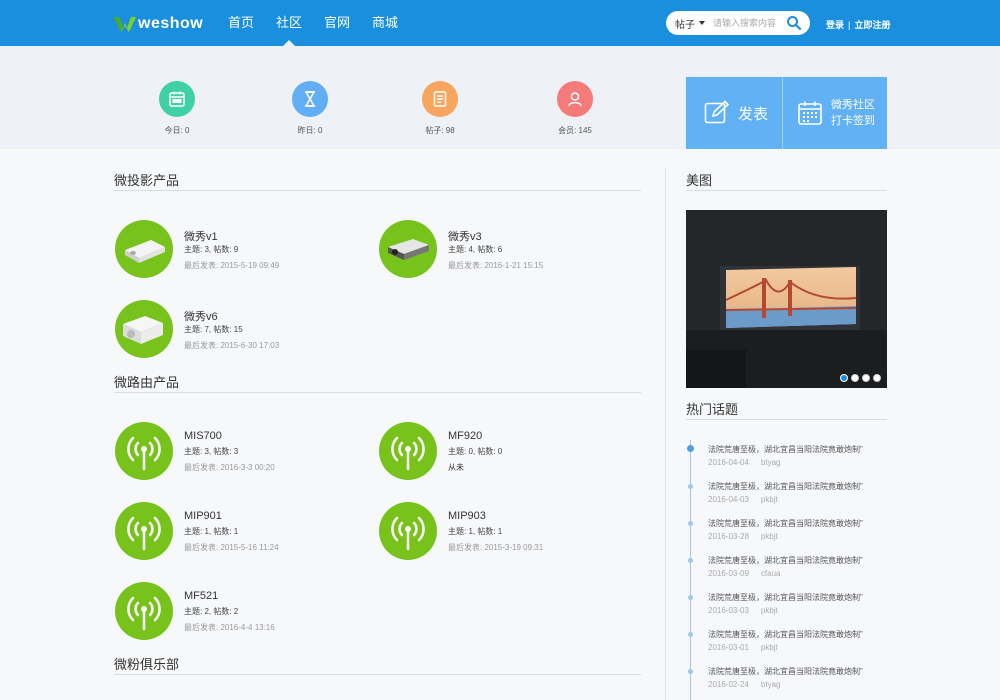 The image size is (1000, 700). I want to click on gallery-carousel, so click(786, 299).